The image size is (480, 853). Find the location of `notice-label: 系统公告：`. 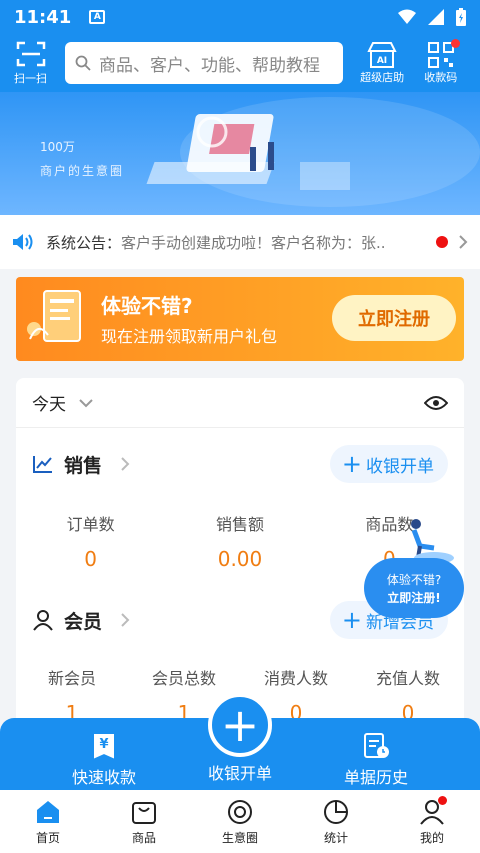

notice-label: 系统公告： is located at coordinates (84, 242).